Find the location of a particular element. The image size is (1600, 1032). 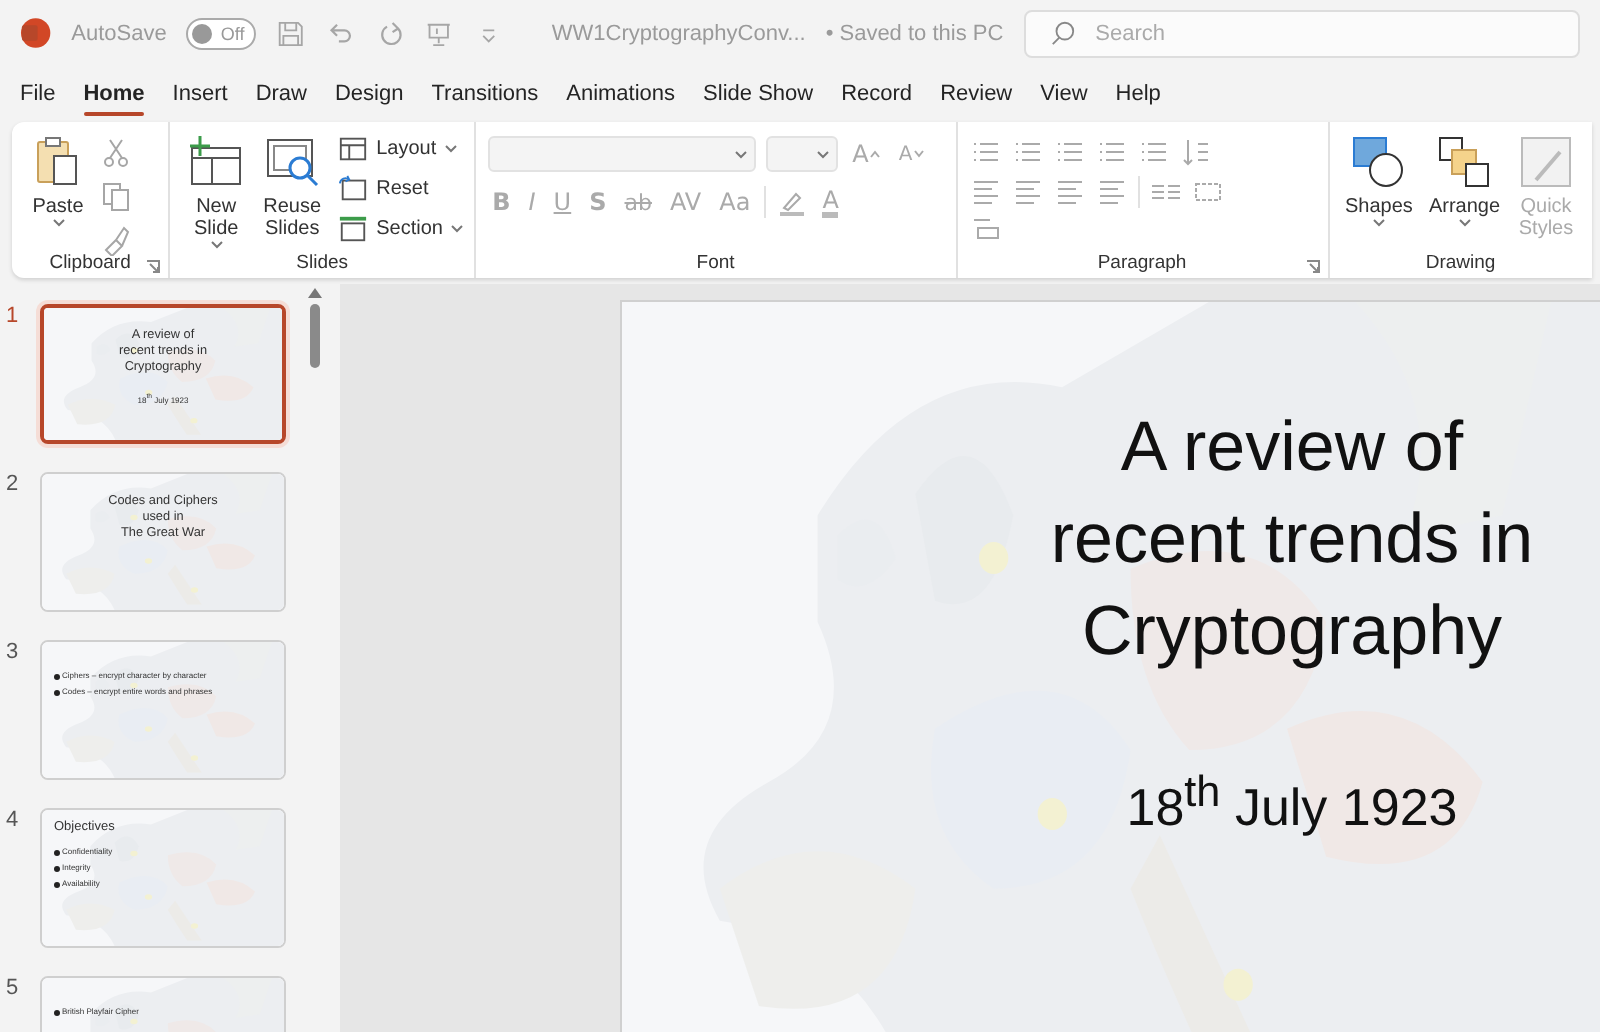

ribbon-tab: Home is located at coordinates (114, 93).